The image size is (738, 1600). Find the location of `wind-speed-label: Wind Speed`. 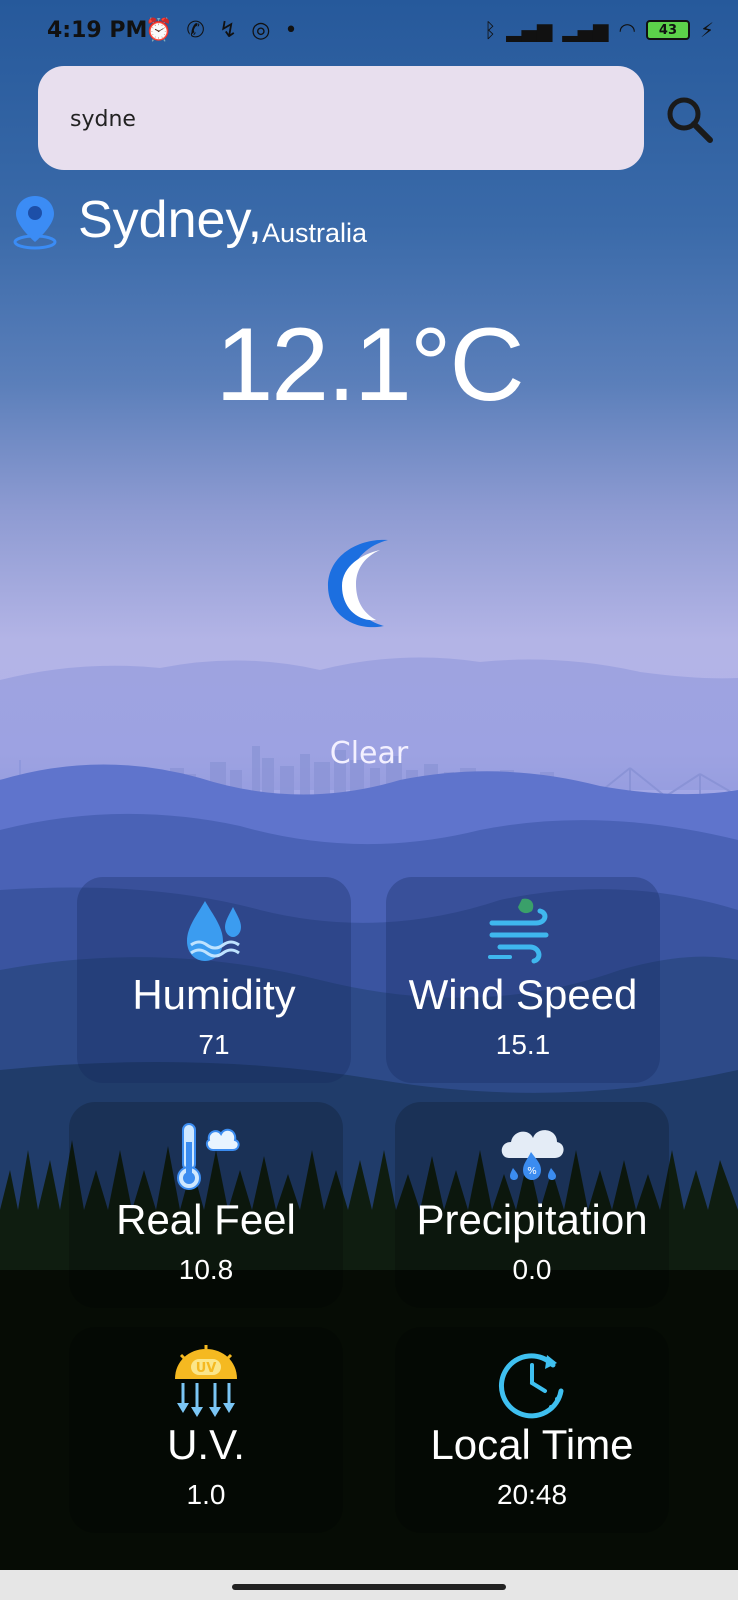

wind-speed-label: Wind Speed is located at coordinates (523, 994).